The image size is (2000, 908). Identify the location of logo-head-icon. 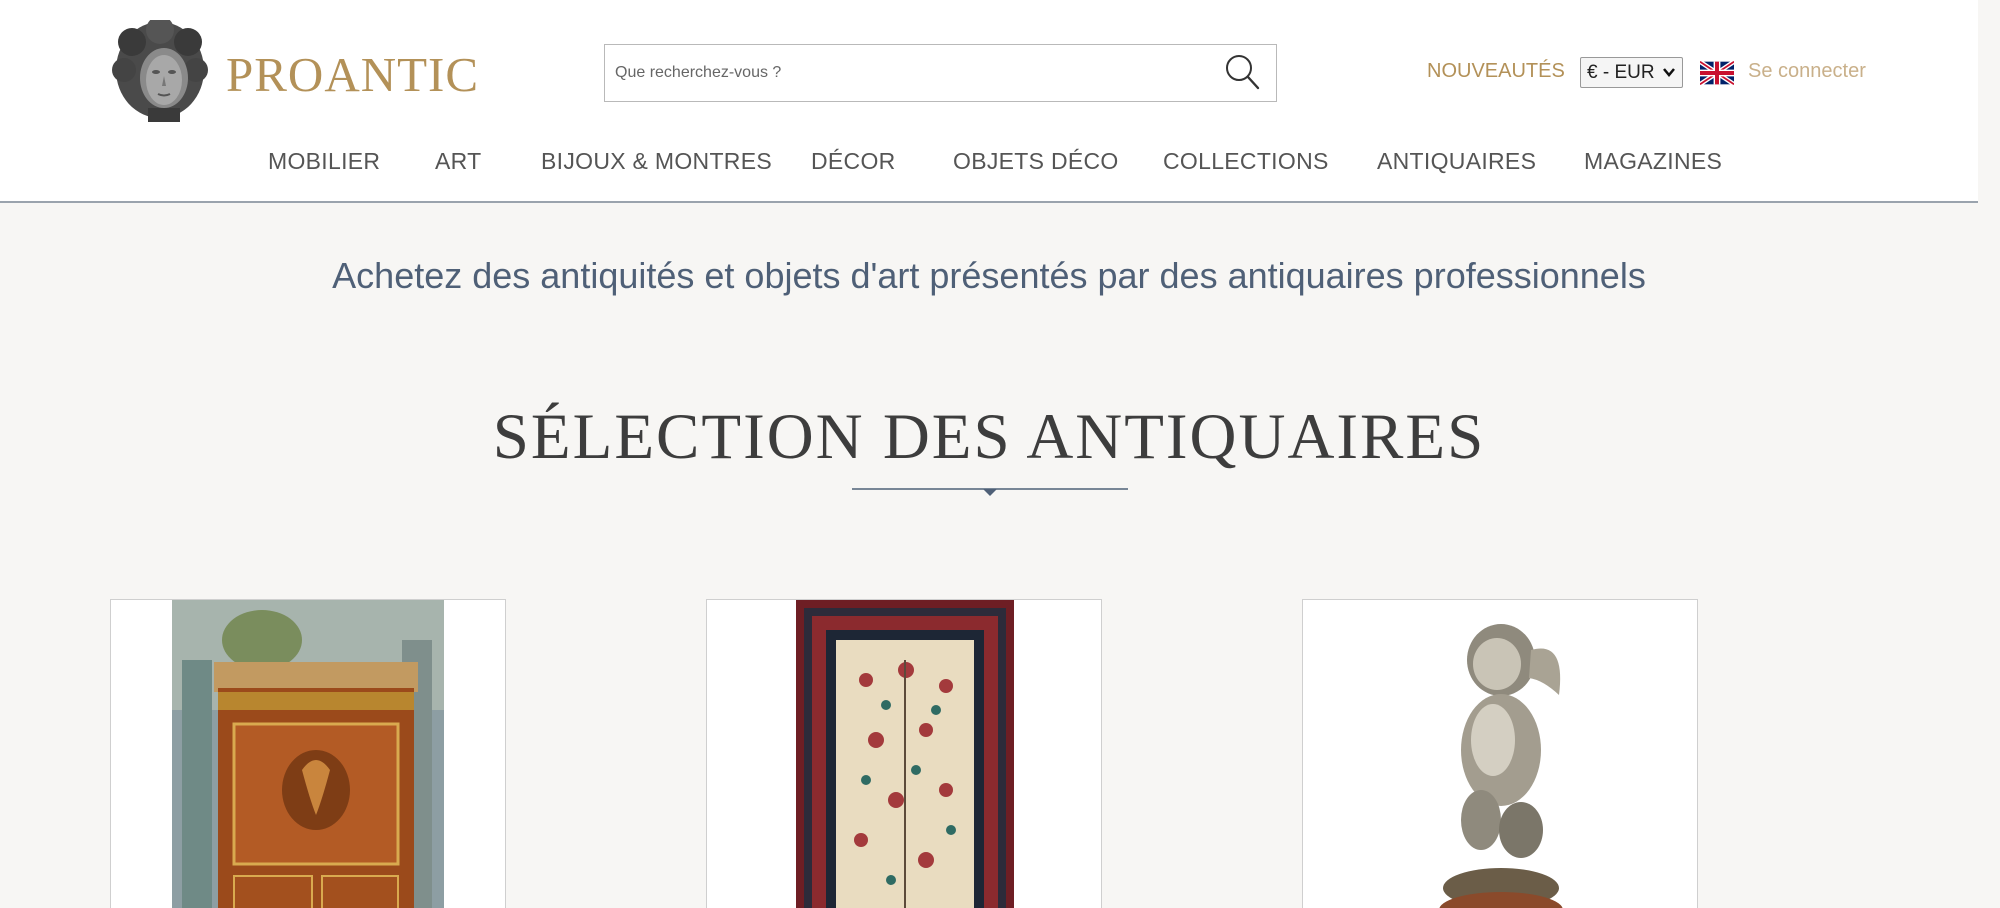
(160, 72).